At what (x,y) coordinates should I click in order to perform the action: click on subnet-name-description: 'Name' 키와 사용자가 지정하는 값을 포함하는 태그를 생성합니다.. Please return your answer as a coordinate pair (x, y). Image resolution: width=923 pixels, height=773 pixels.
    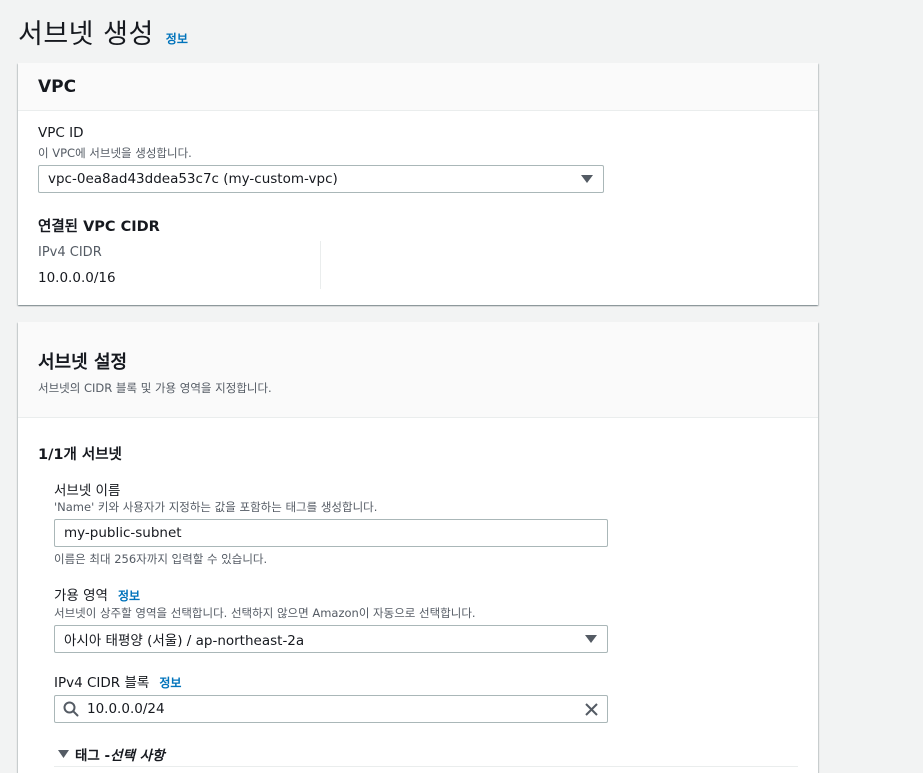
    Looking at the image, I should click on (216, 507).